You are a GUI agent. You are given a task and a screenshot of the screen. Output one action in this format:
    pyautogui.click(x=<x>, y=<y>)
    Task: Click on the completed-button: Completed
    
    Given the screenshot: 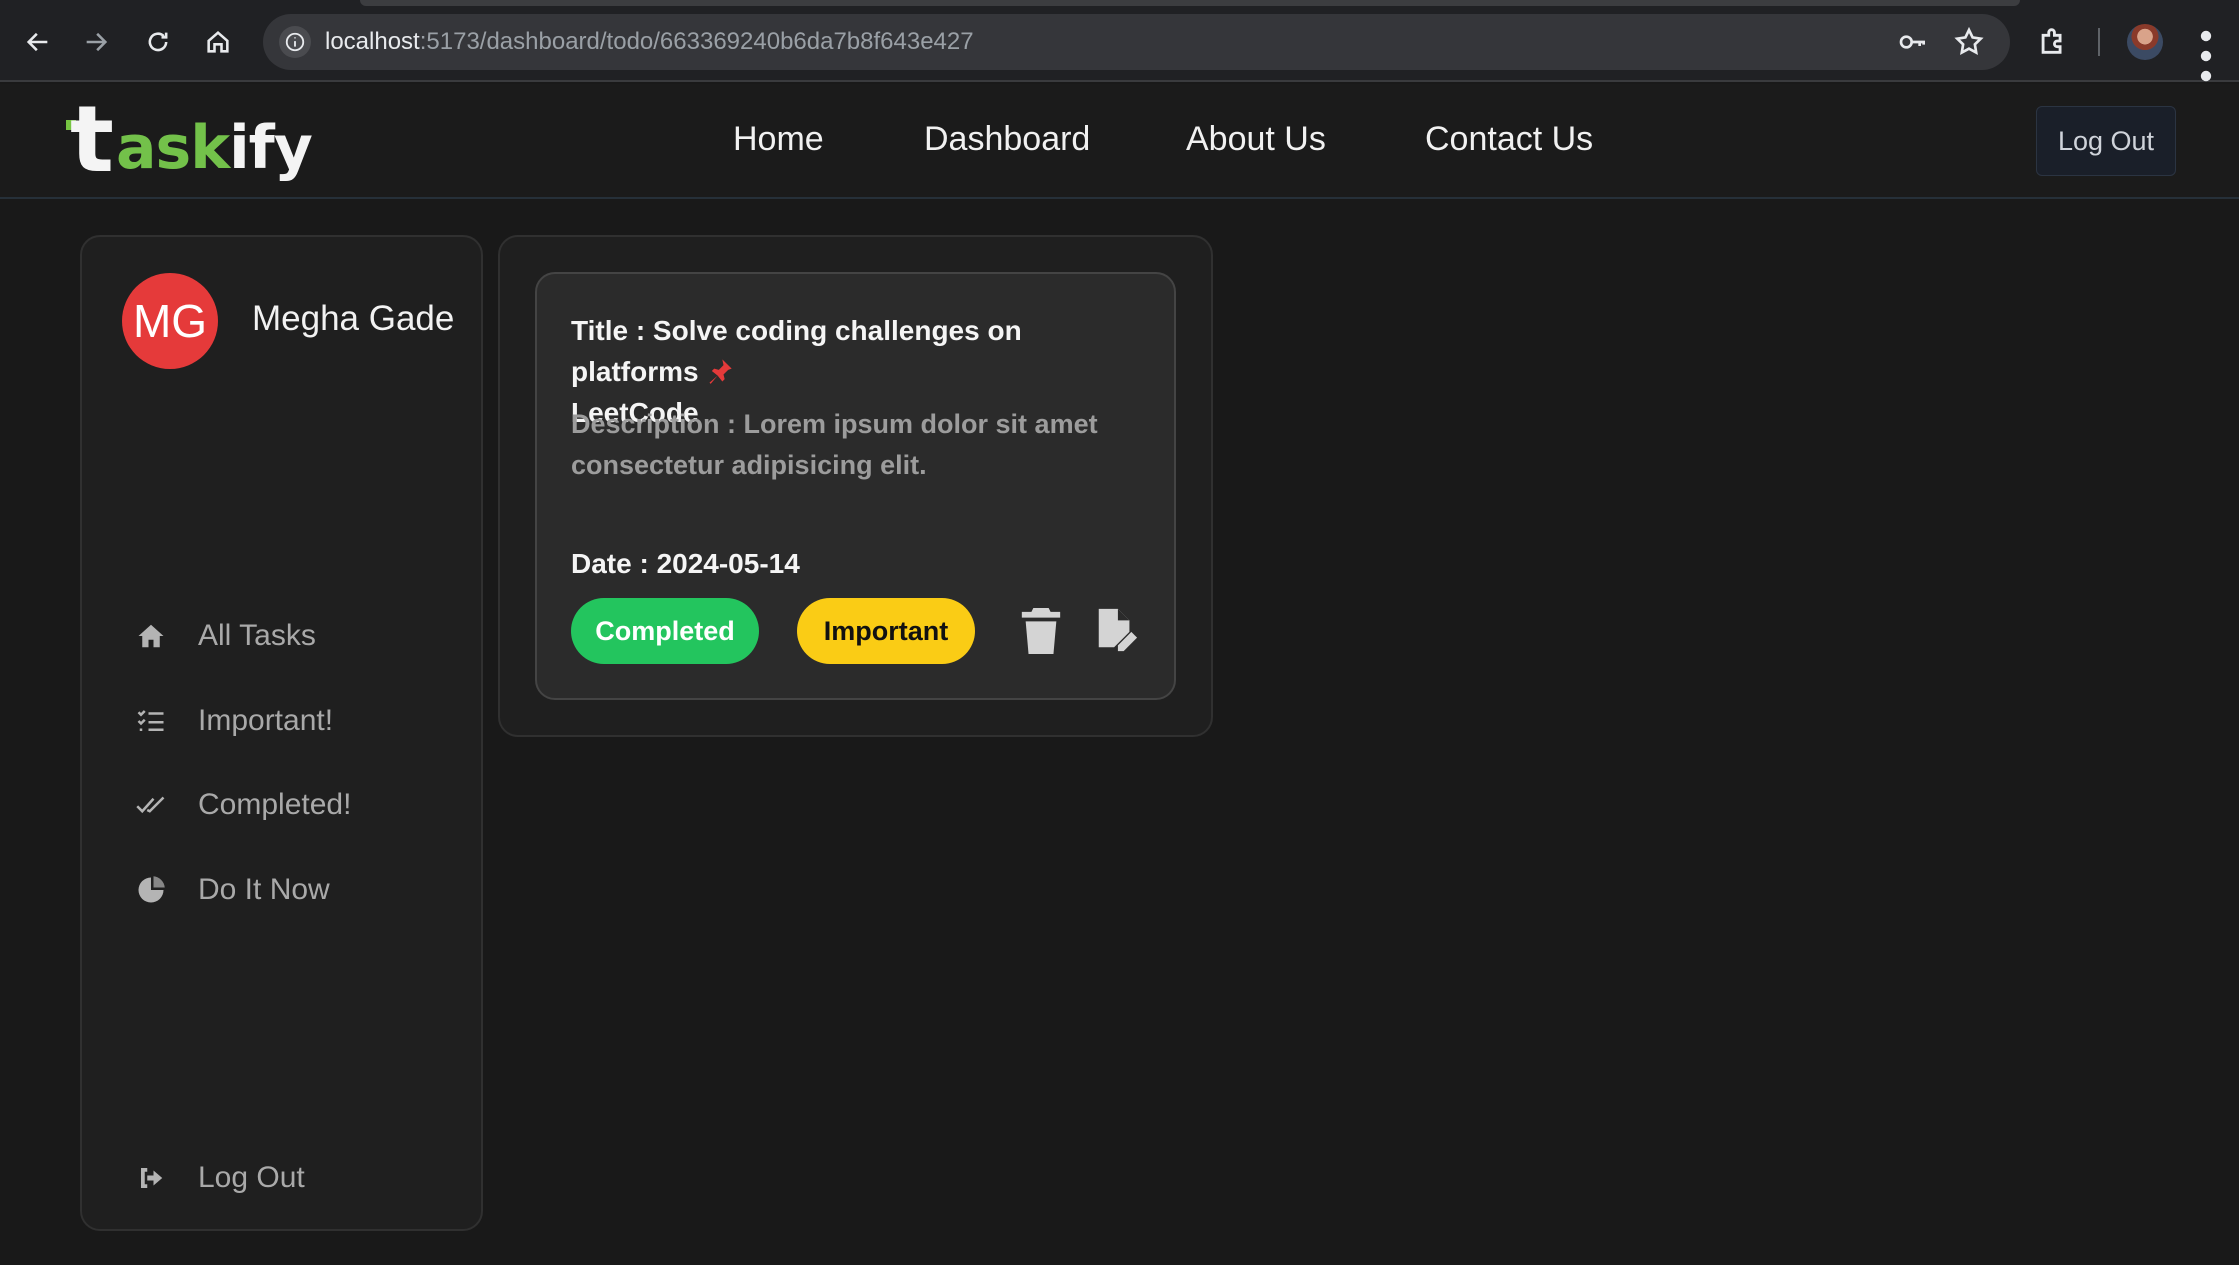 What is the action you would take?
    pyautogui.click(x=665, y=631)
    